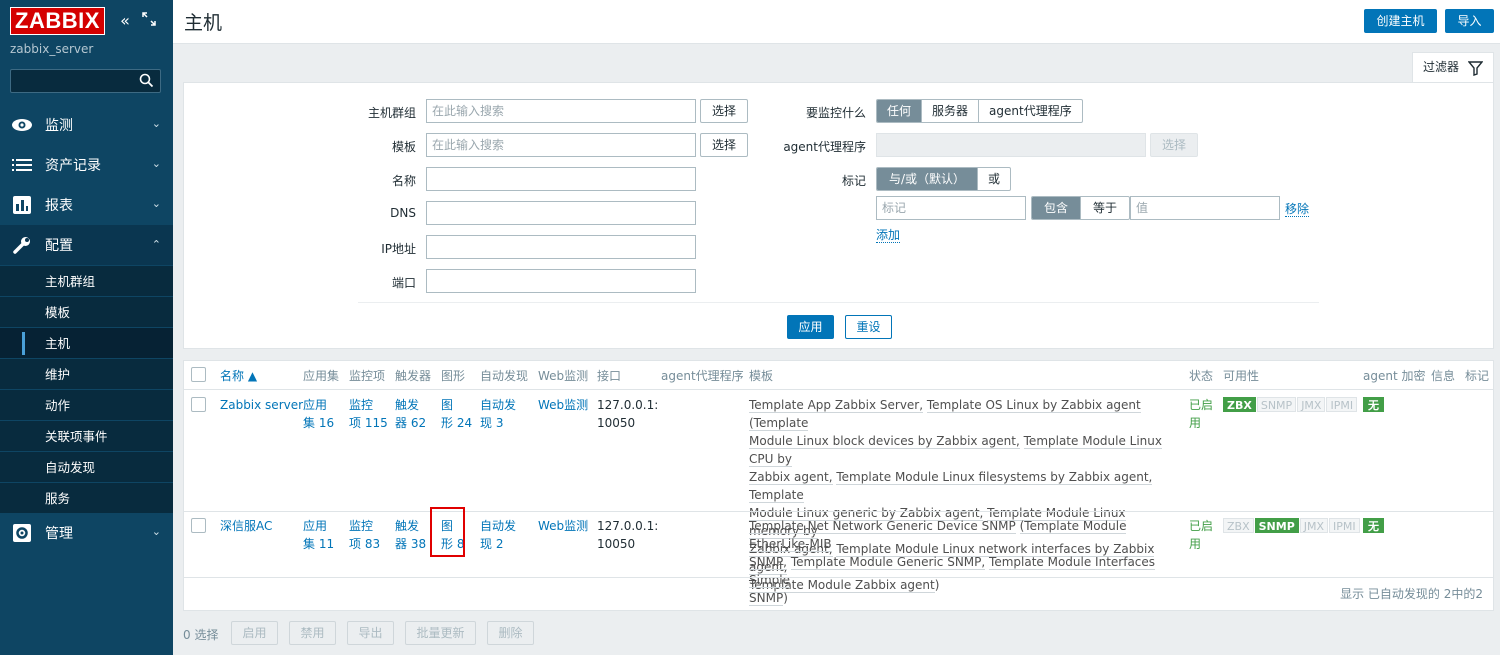 The image size is (1500, 655). I want to click on templates-input: 在此输入搜索, so click(561, 145).